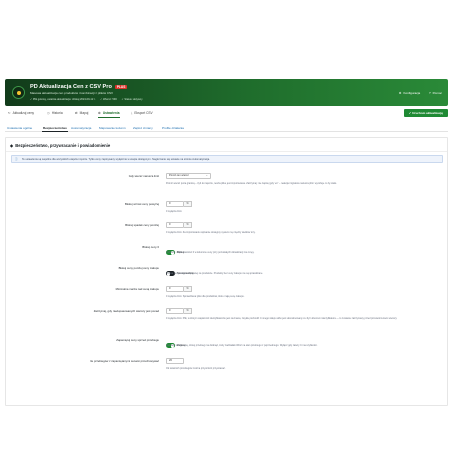  I want to click on help-icon: ?, so click(429, 93).